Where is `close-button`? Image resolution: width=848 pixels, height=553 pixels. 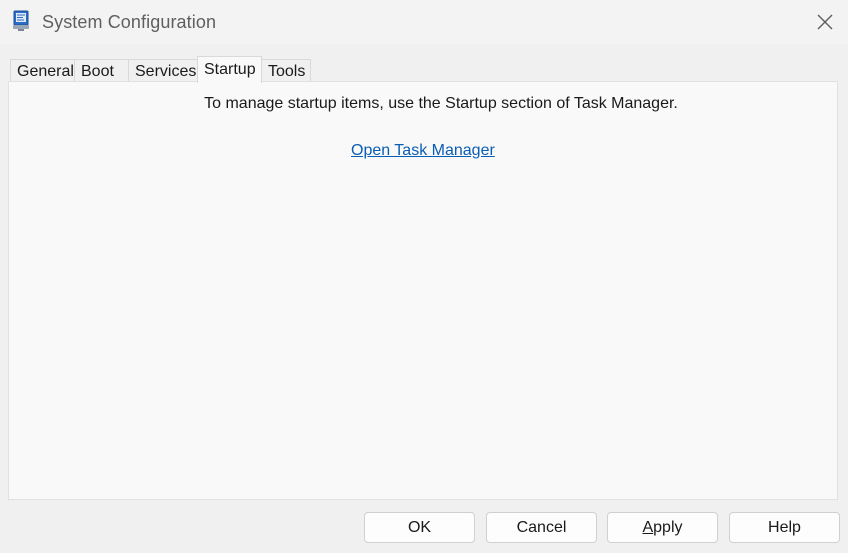 close-button is located at coordinates (825, 22).